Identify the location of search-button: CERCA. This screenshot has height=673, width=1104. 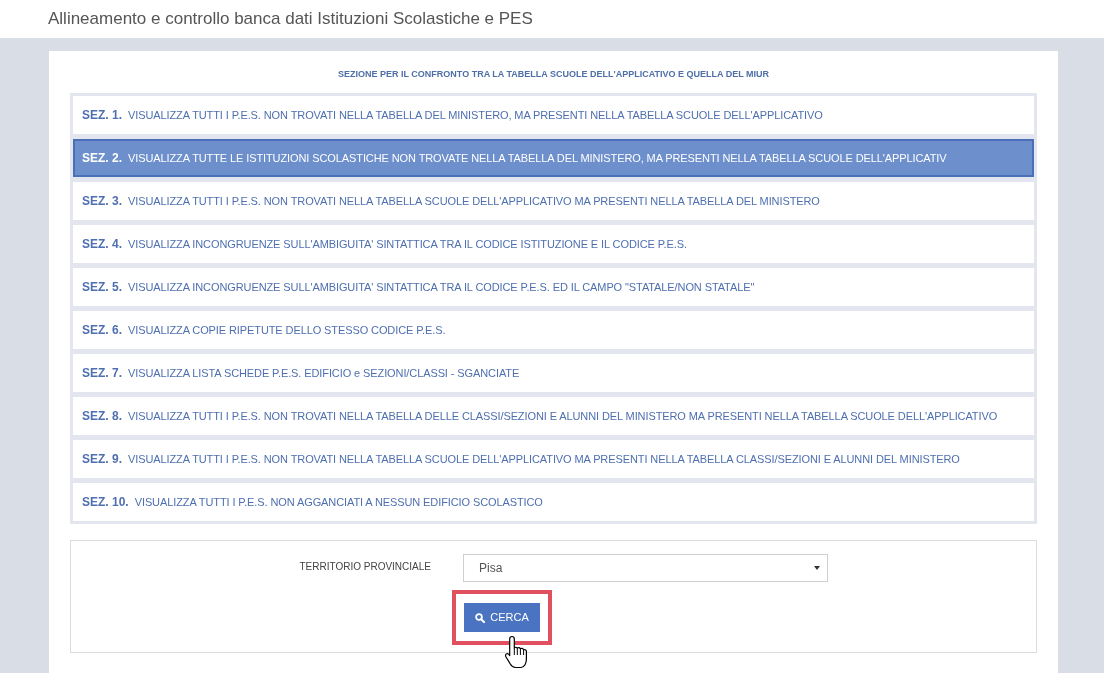
(502, 617).